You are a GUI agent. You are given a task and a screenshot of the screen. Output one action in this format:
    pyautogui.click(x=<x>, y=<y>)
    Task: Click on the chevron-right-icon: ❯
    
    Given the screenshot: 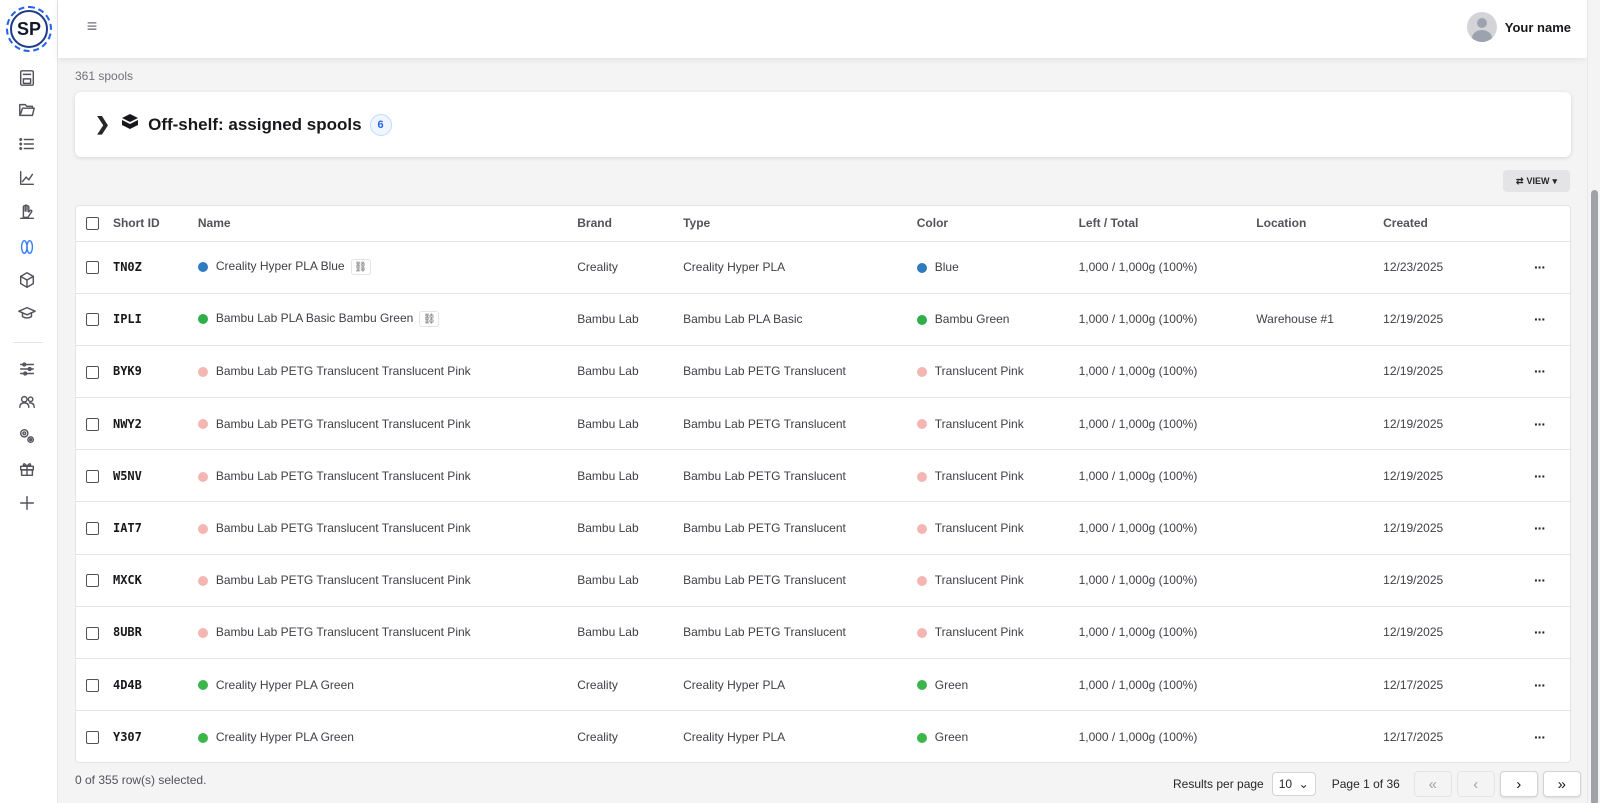 What is the action you would take?
    pyautogui.click(x=102, y=124)
    